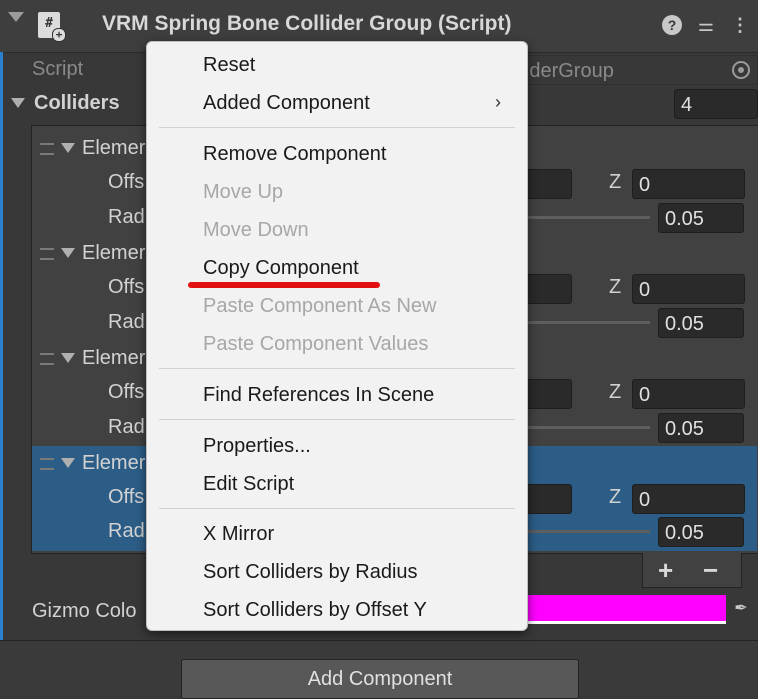  Describe the element at coordinates (565, 71) in the screenshot. I see `script-value: lliderGroup` at that location.